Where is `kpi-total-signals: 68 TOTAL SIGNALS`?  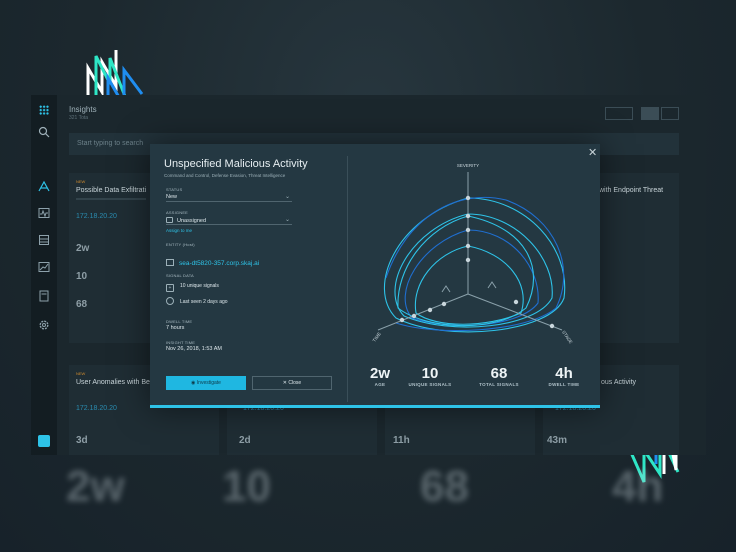 kpi-total-signals: 68 TOTAL SIGNALS is located at coordinates (499, 376).